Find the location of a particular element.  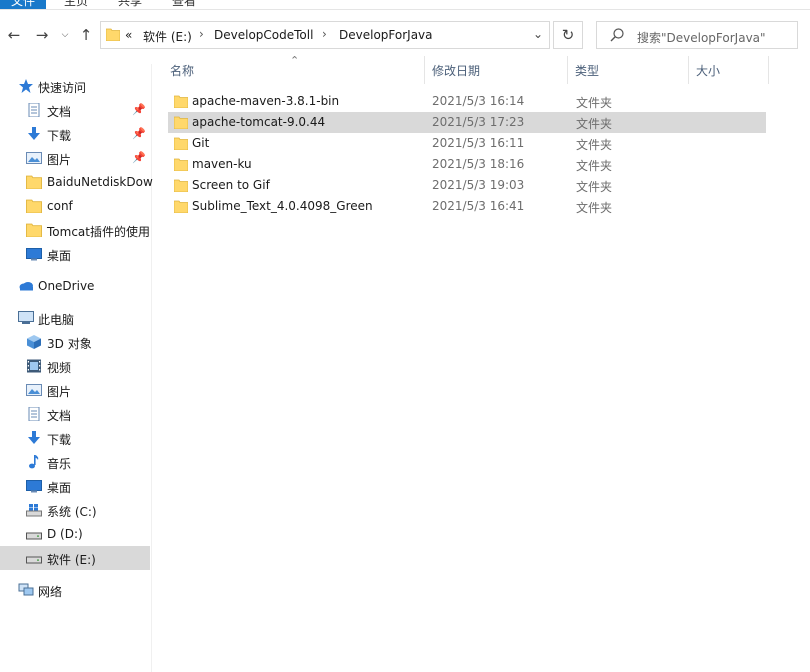

table-row: Screen to Gif 2021/5/3 19:03 文件夹 is located at coordinates (467, 185).